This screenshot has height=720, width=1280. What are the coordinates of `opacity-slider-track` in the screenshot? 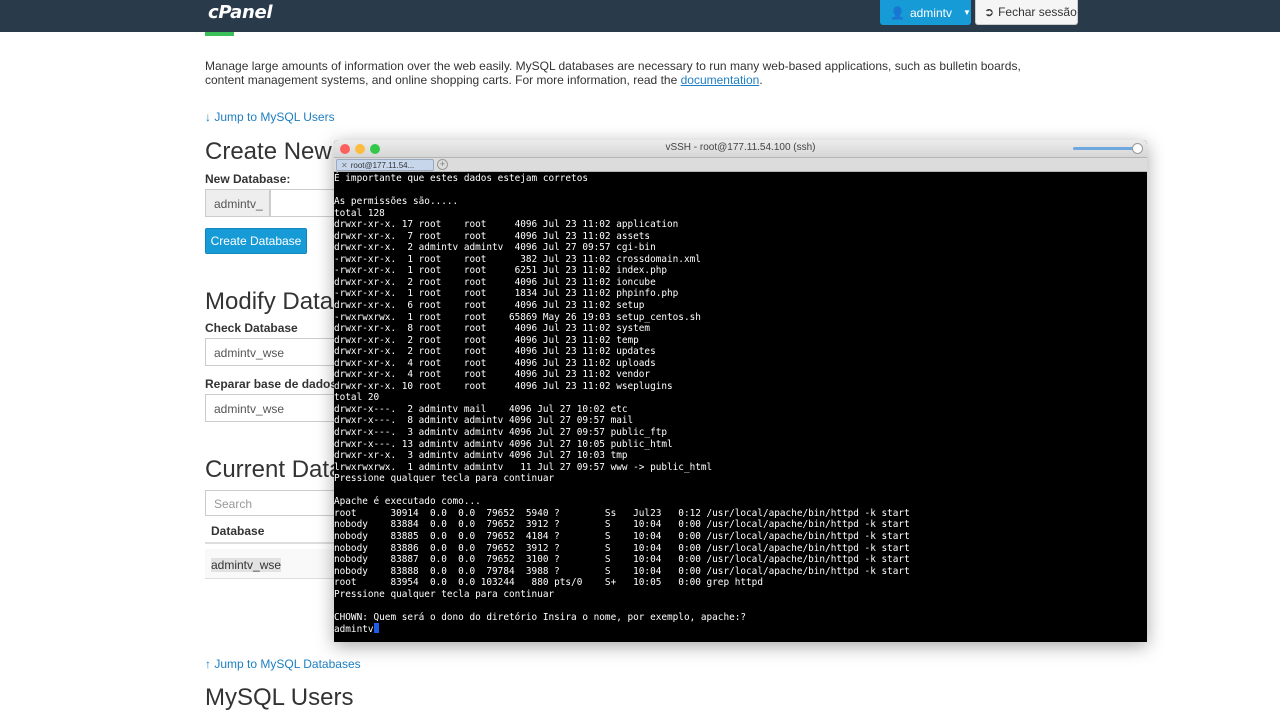 It's located at (1104, 148).